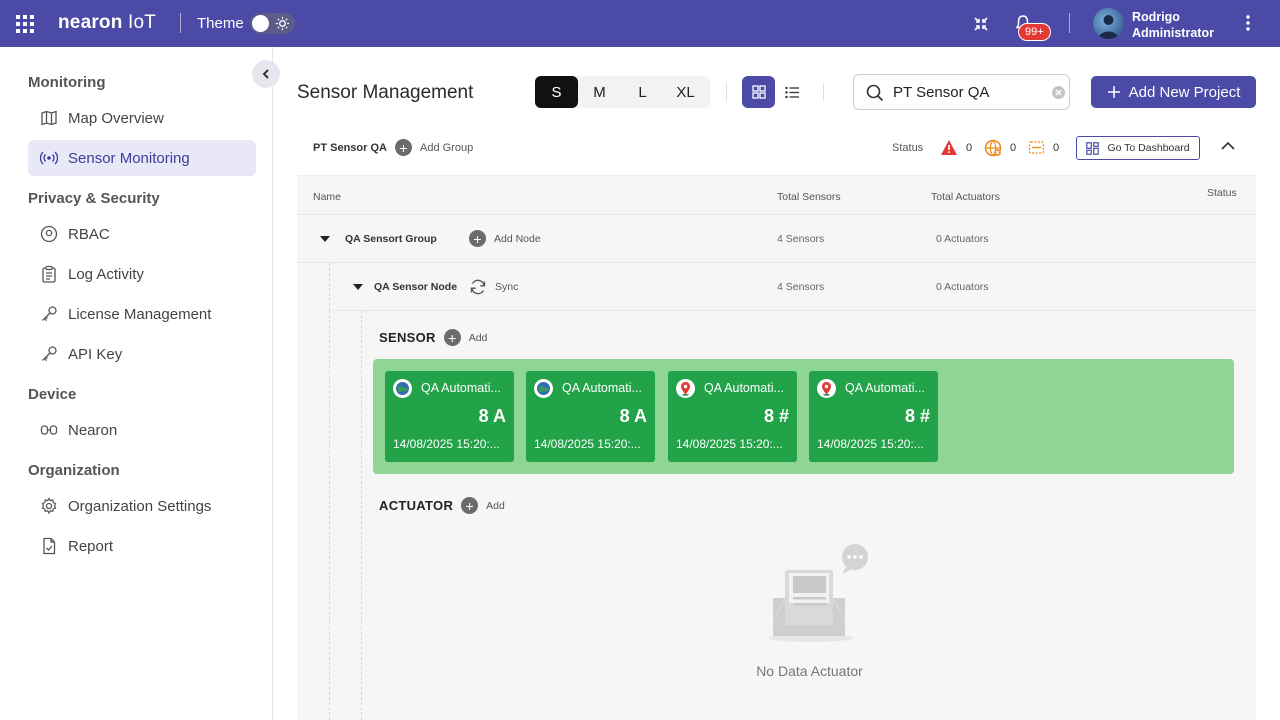  What do you see at coordinates (142, 354) in the screenshot?
I see `sidebar-item-api-key: API Key` at bounding box center [142, 354].